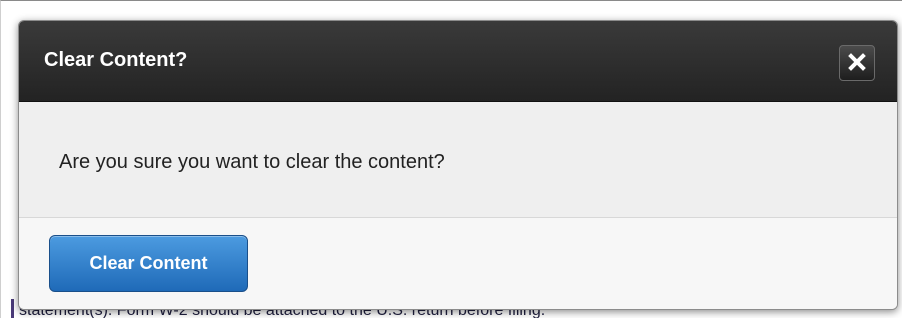 The width and height of the screenshot is (902, 318). I want to click on close-icon, so click(857, 63).